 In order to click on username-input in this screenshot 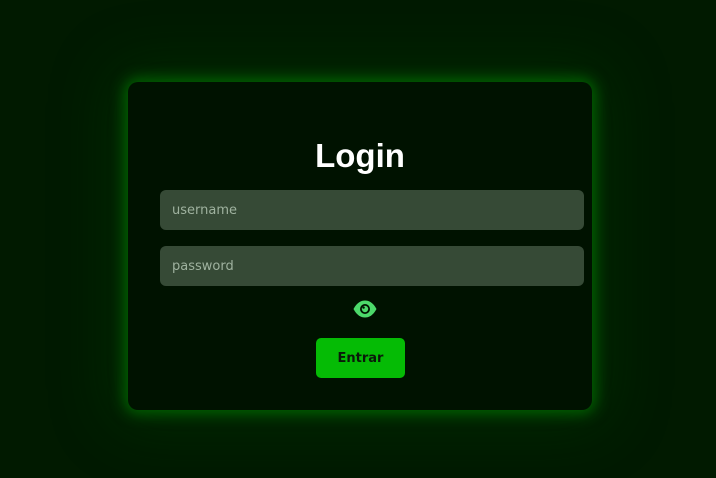, I will do `click(372, 210)`.